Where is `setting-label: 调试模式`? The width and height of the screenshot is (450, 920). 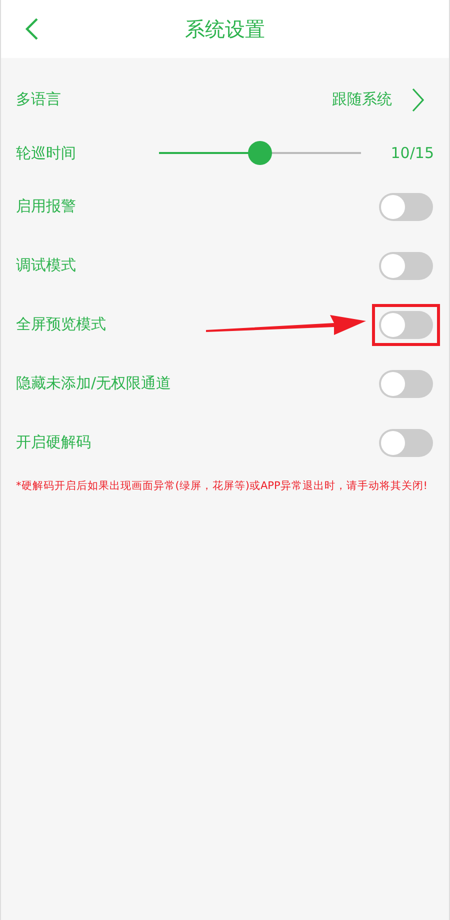
setting-label: 调试模式 is located at coordinates (46, 265).